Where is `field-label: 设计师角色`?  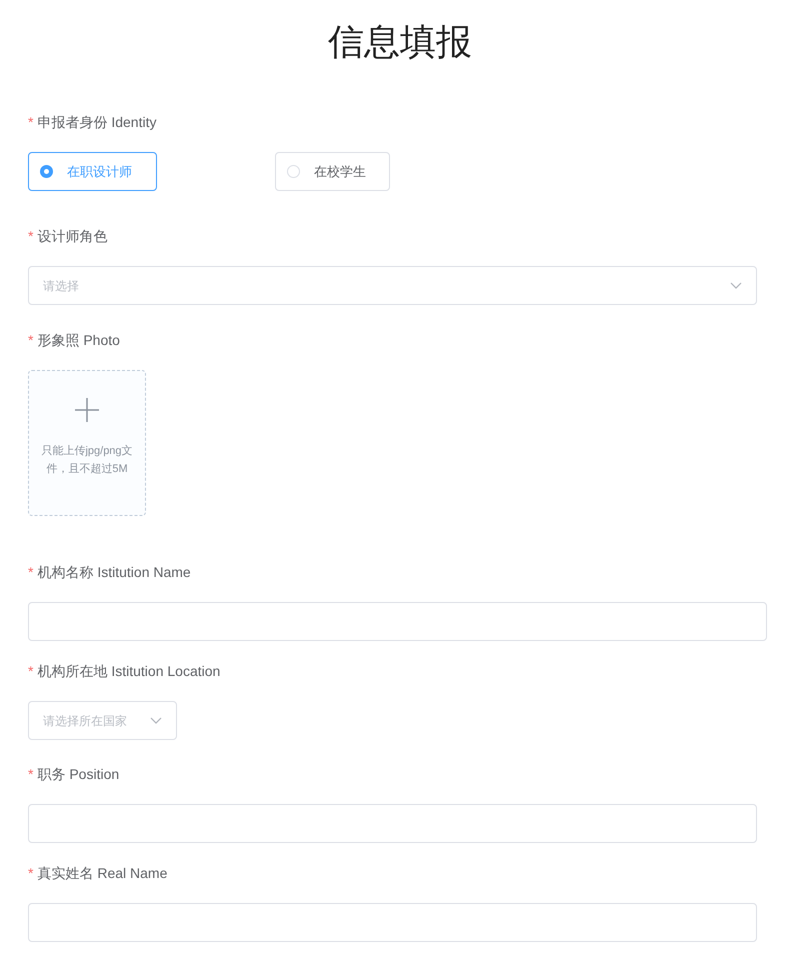 field-label: 设计师角色 is located at coordinates (72, 236).